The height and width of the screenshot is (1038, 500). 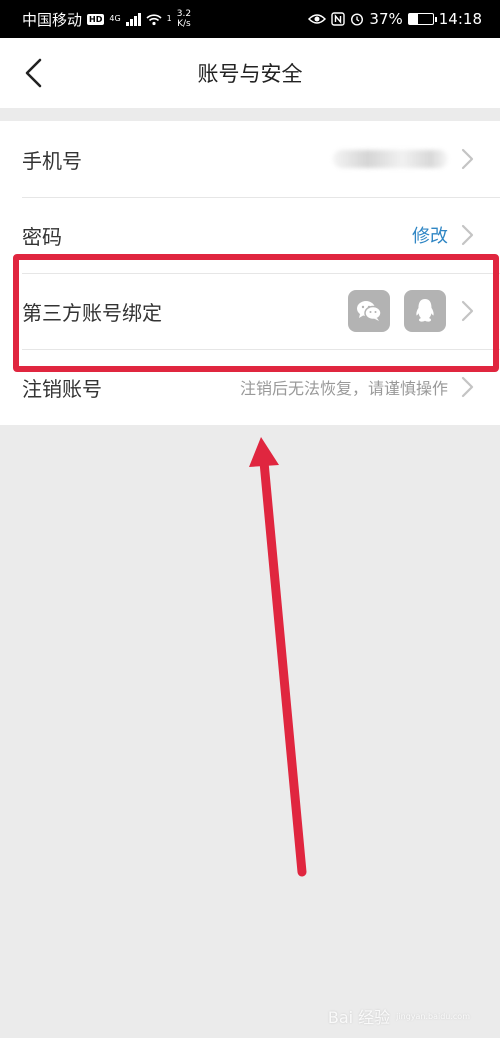 I want to click on password-row: 密码 修改, so click(x=250, y=235).